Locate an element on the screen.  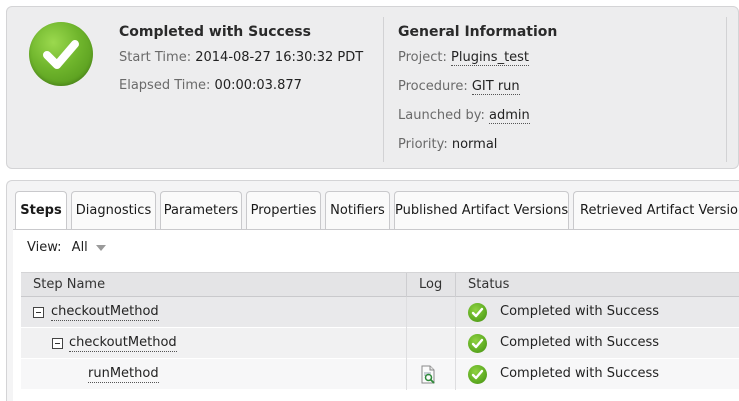
procedure-label: Procedure: is located at coordinates (433, 86).